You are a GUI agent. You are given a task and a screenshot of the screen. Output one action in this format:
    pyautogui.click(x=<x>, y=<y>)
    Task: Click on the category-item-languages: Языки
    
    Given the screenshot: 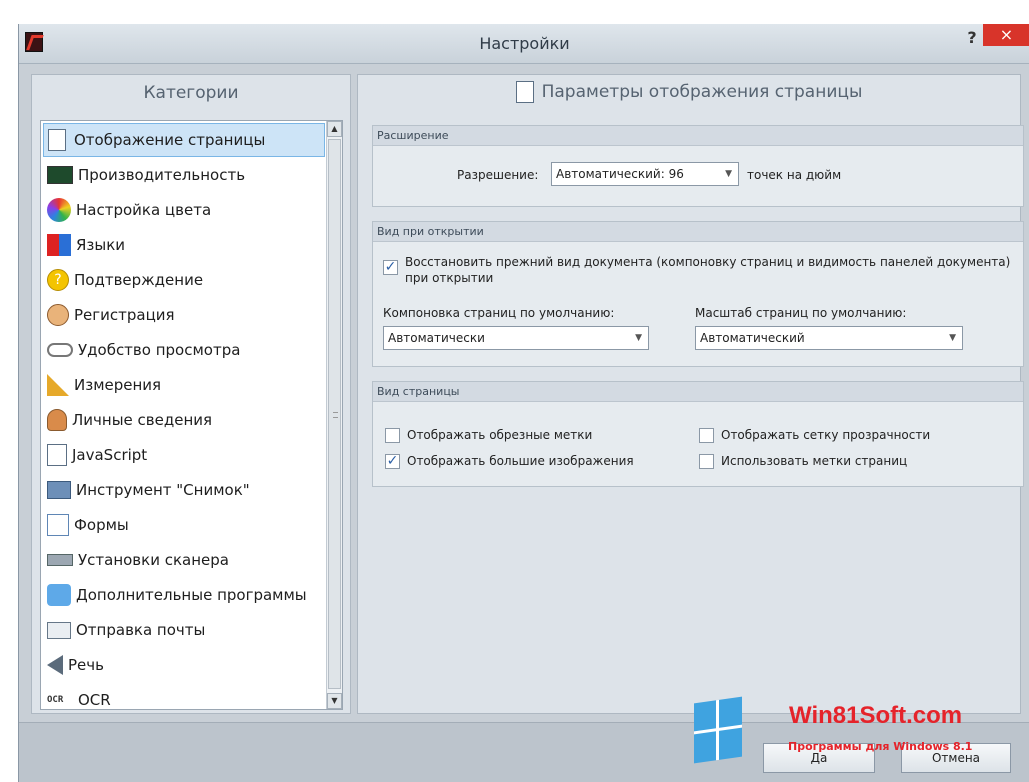 What is the action you would take?
    pyautogui.click(x=86, y=245)
    